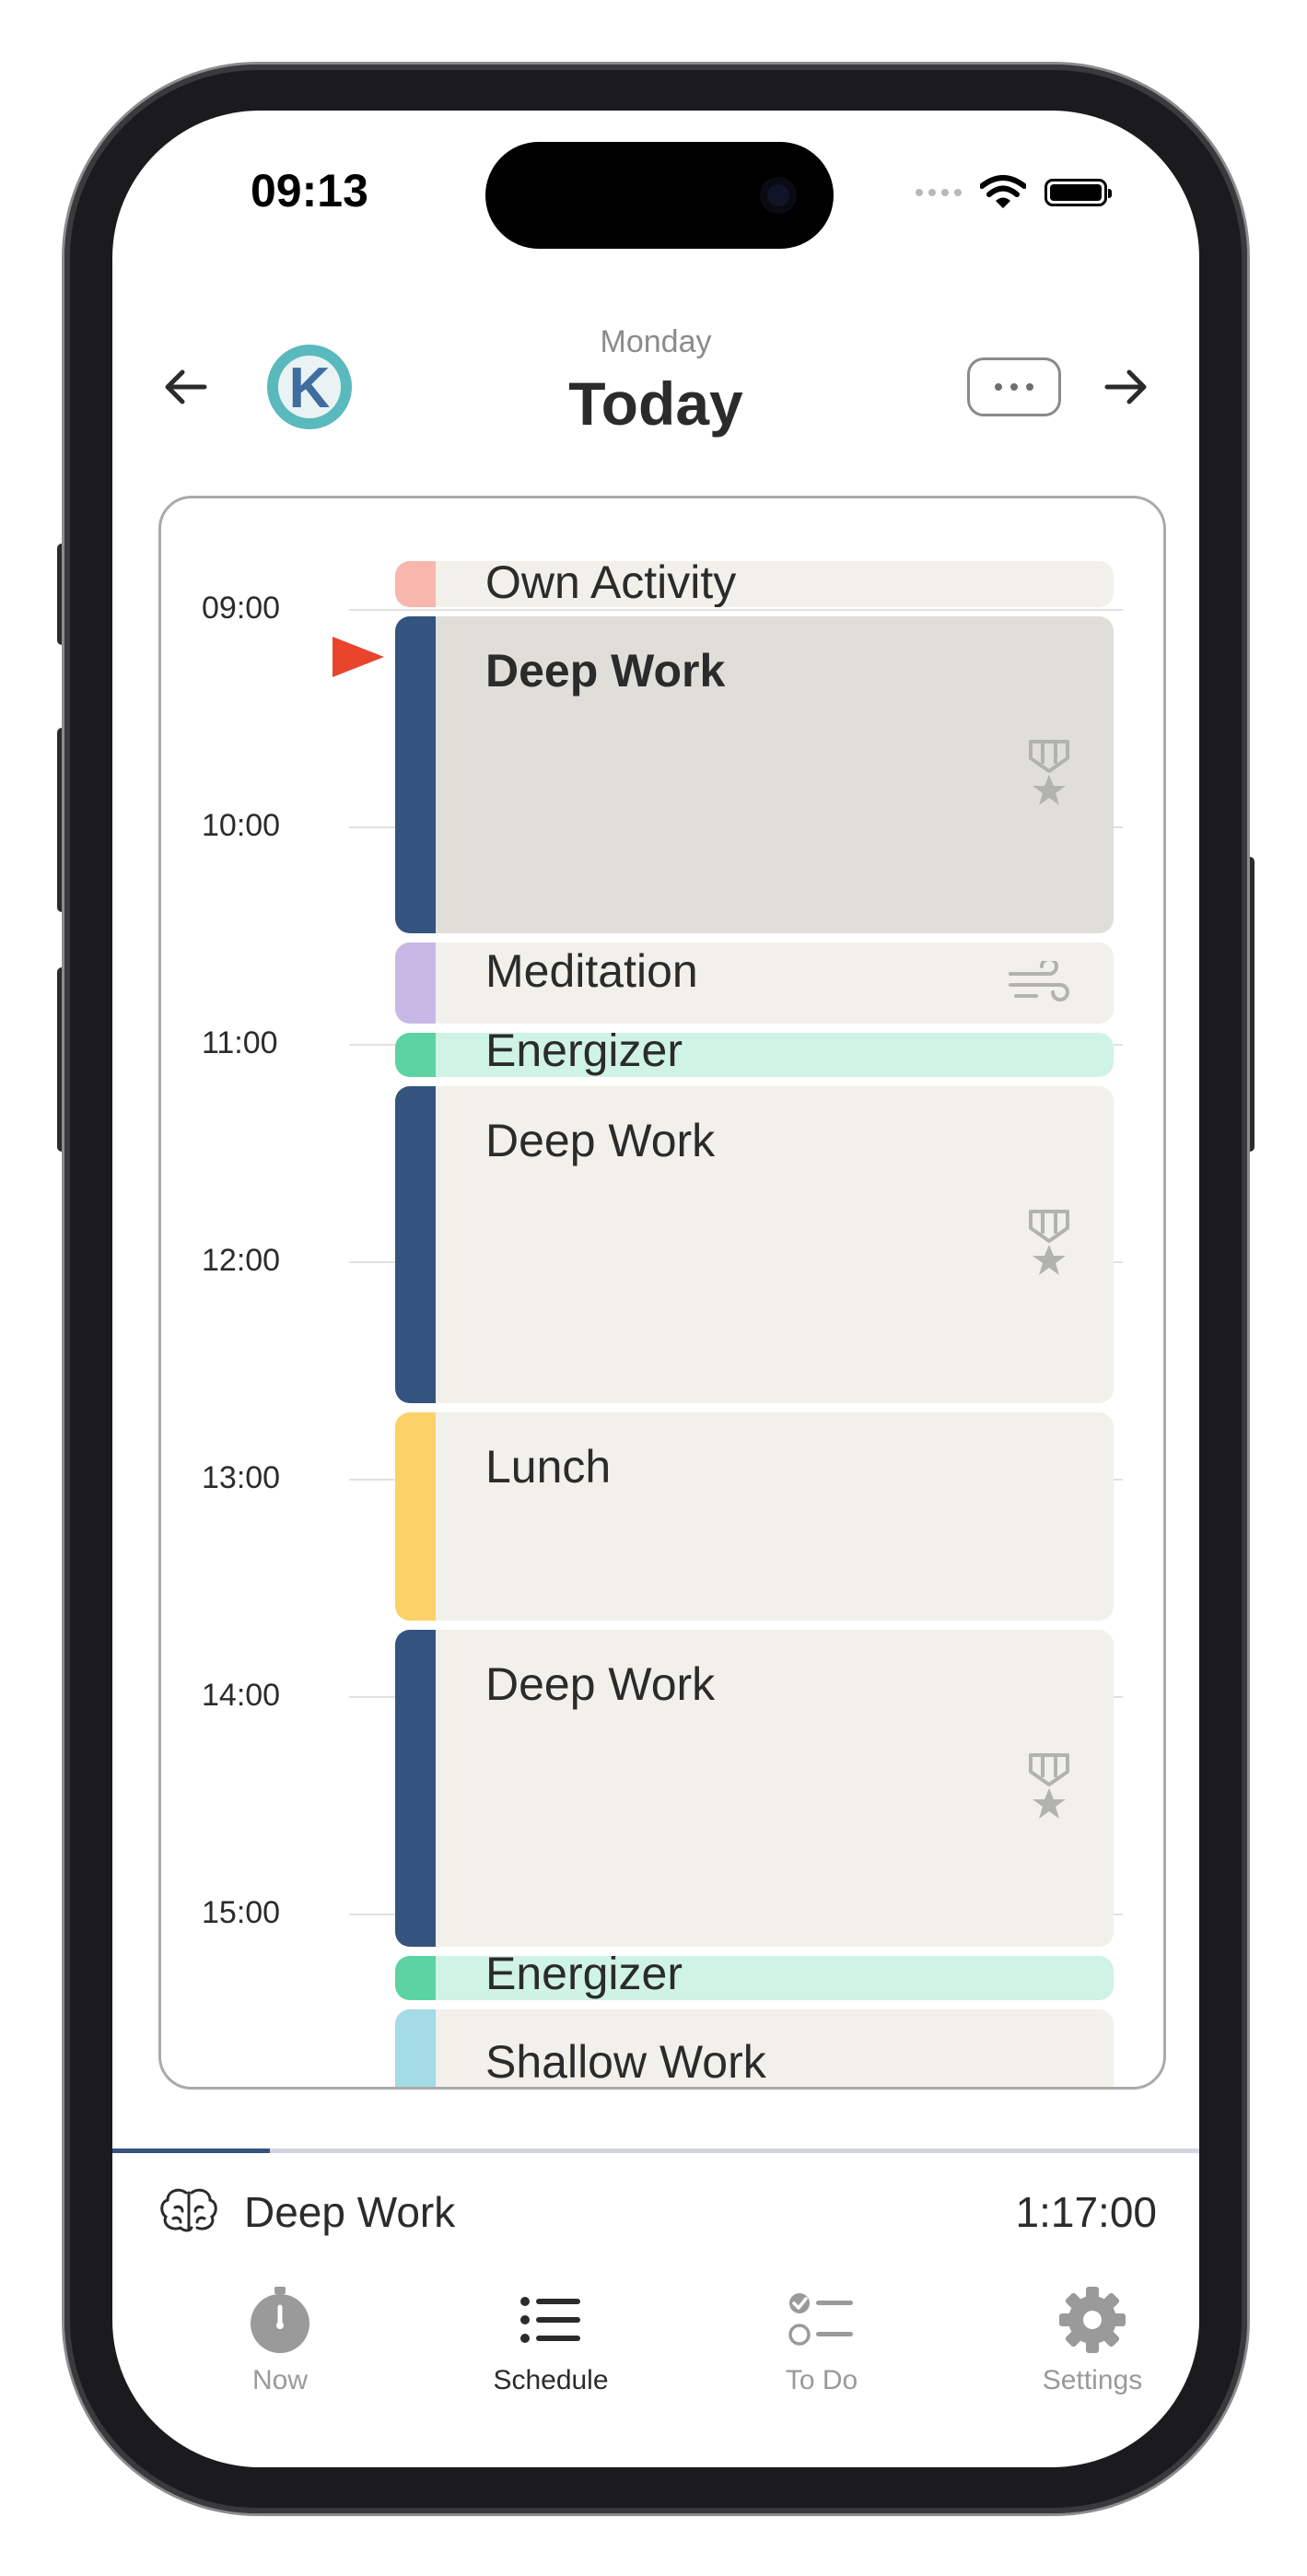 The height and width of the screenshot is (2576, 1307). What do you see at coordinates (551, 2380) in the screenshot?
I see `tab-label: Schedule` at bounding box center [551, 2380].